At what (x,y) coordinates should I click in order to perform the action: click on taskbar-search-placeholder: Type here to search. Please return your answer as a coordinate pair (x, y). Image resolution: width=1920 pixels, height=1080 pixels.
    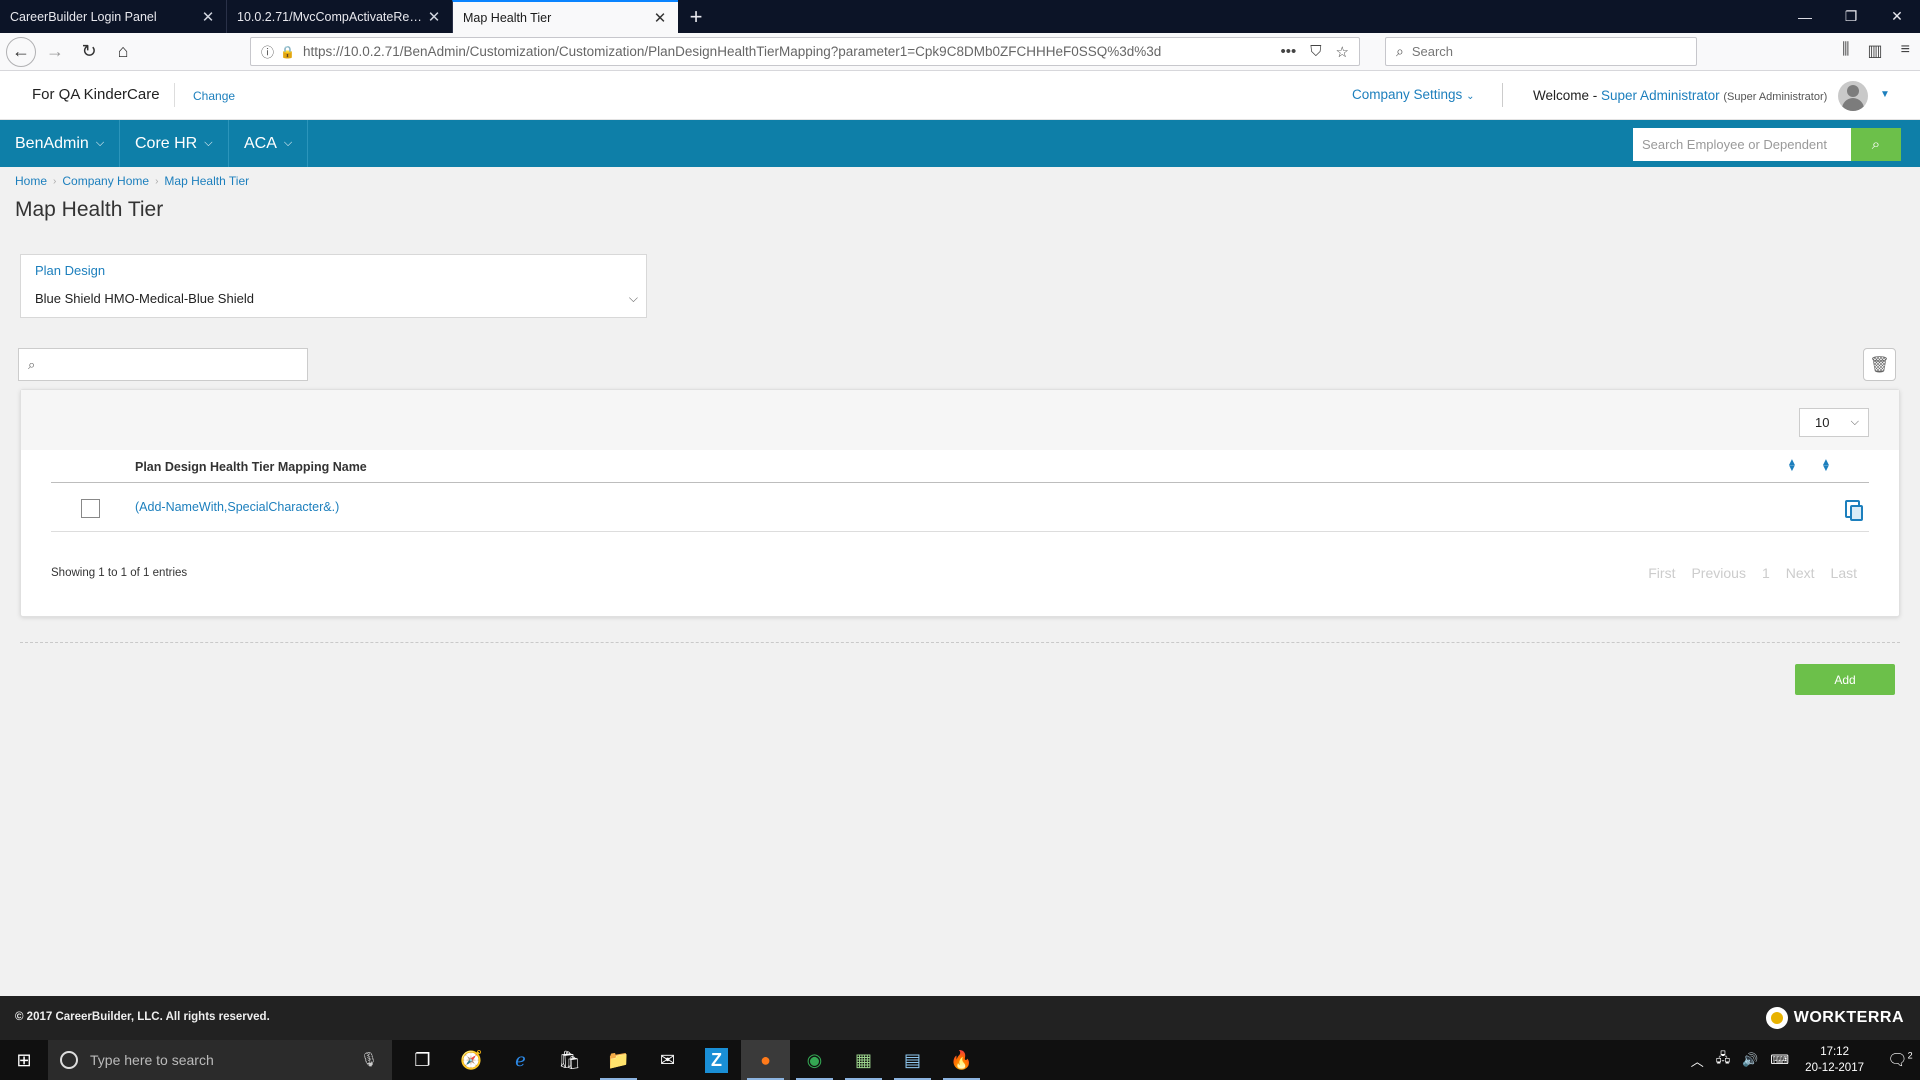
    Looking at the image, I should click on (152, 1060).